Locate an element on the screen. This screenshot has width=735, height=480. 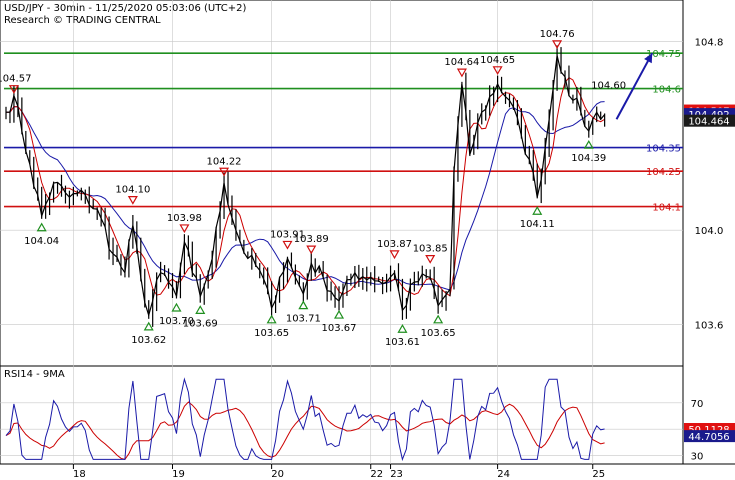
rsi-current-value: 44.7056 is located at coordinates (708, 437).